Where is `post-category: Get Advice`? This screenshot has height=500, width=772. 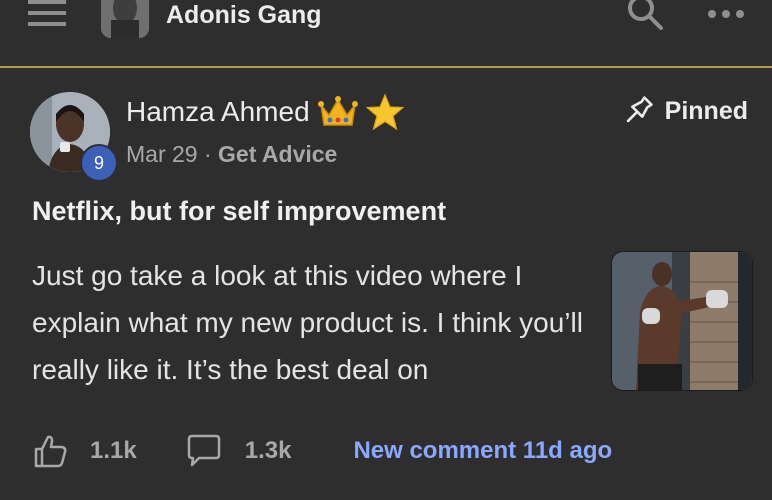 post-category: Get Advice is located at coordinates (277, 154).